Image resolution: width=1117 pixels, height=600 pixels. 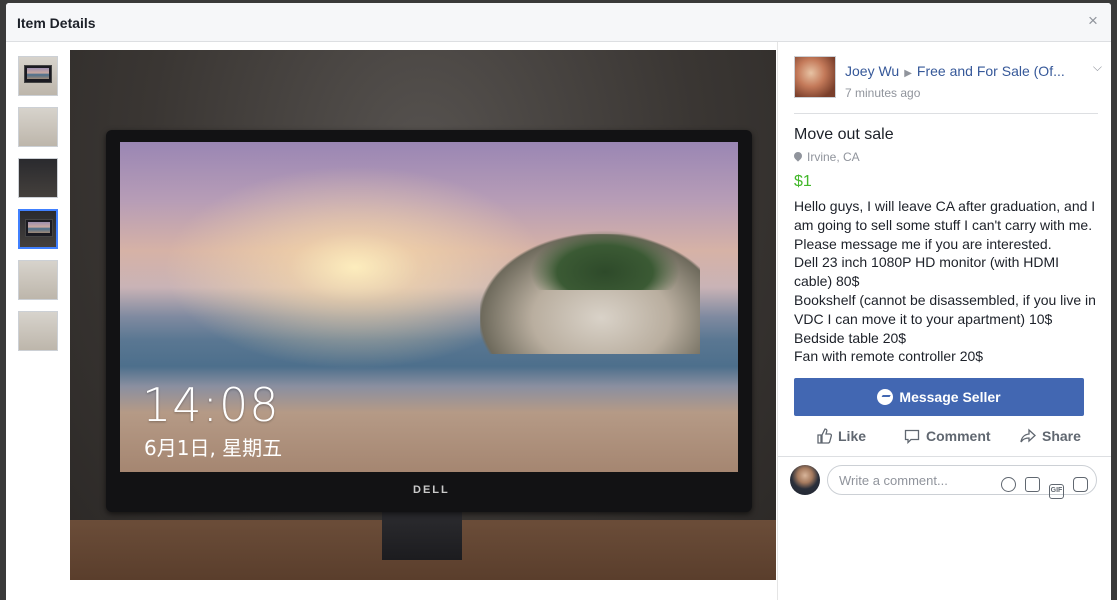 What do you see at coordinates (958, 436) in the screenshot?
I see `comment-label: Comment` at bounding box center [958, 436].